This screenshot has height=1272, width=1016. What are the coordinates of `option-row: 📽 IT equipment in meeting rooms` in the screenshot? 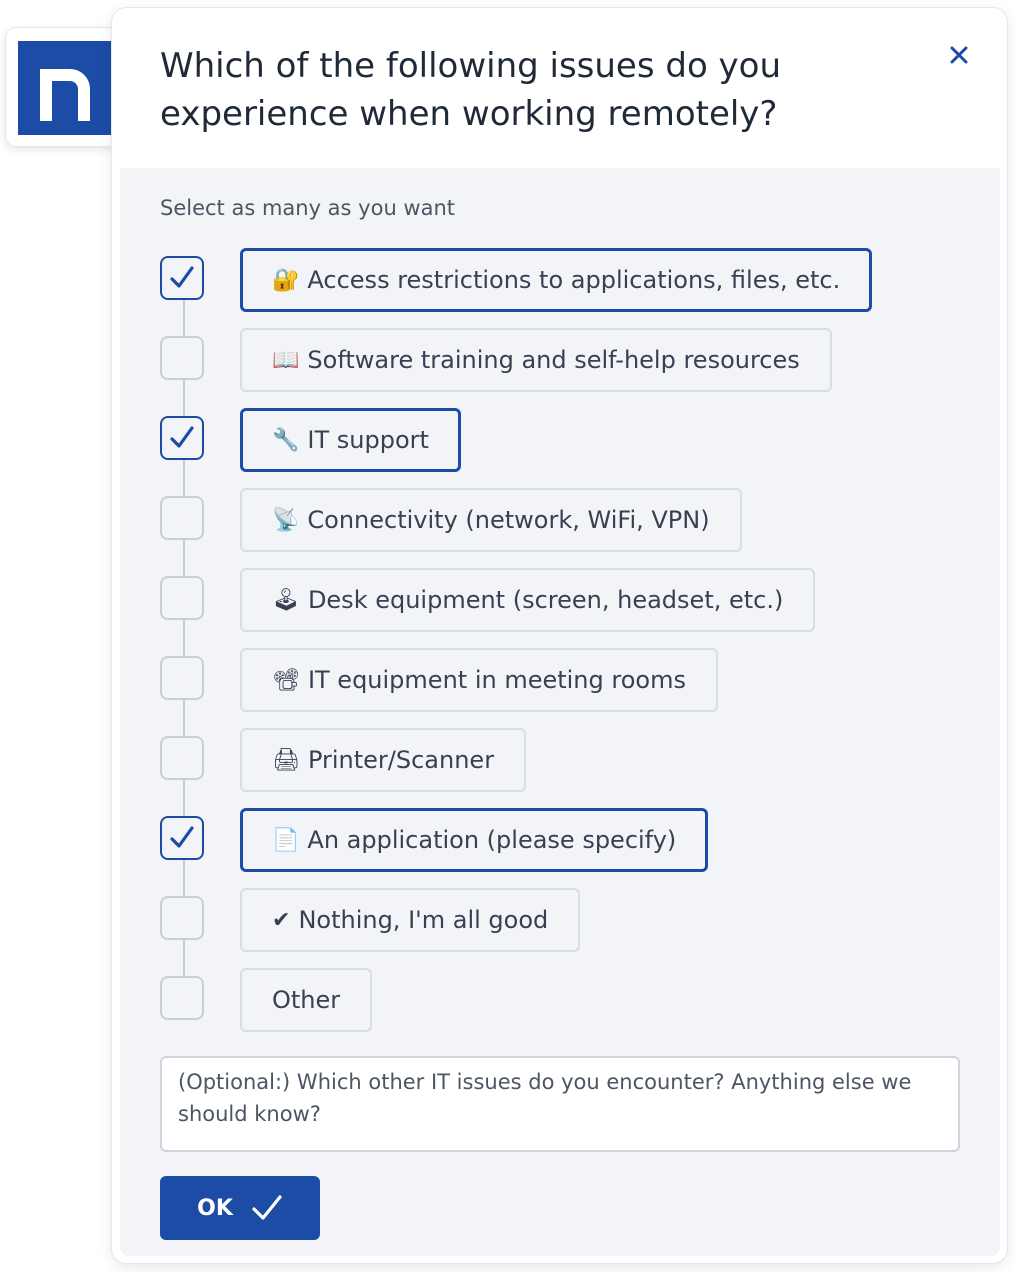 It's located at (560, 680).